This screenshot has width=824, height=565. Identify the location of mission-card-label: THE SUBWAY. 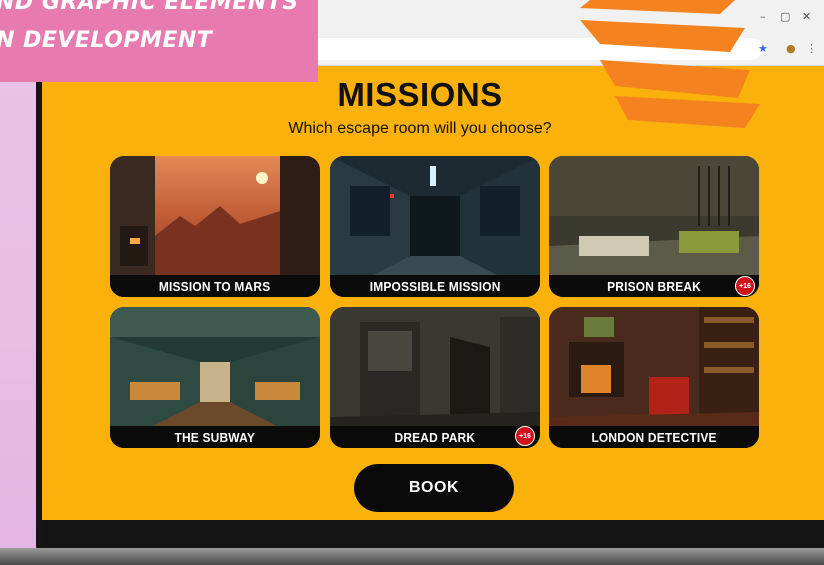
(215, 437).